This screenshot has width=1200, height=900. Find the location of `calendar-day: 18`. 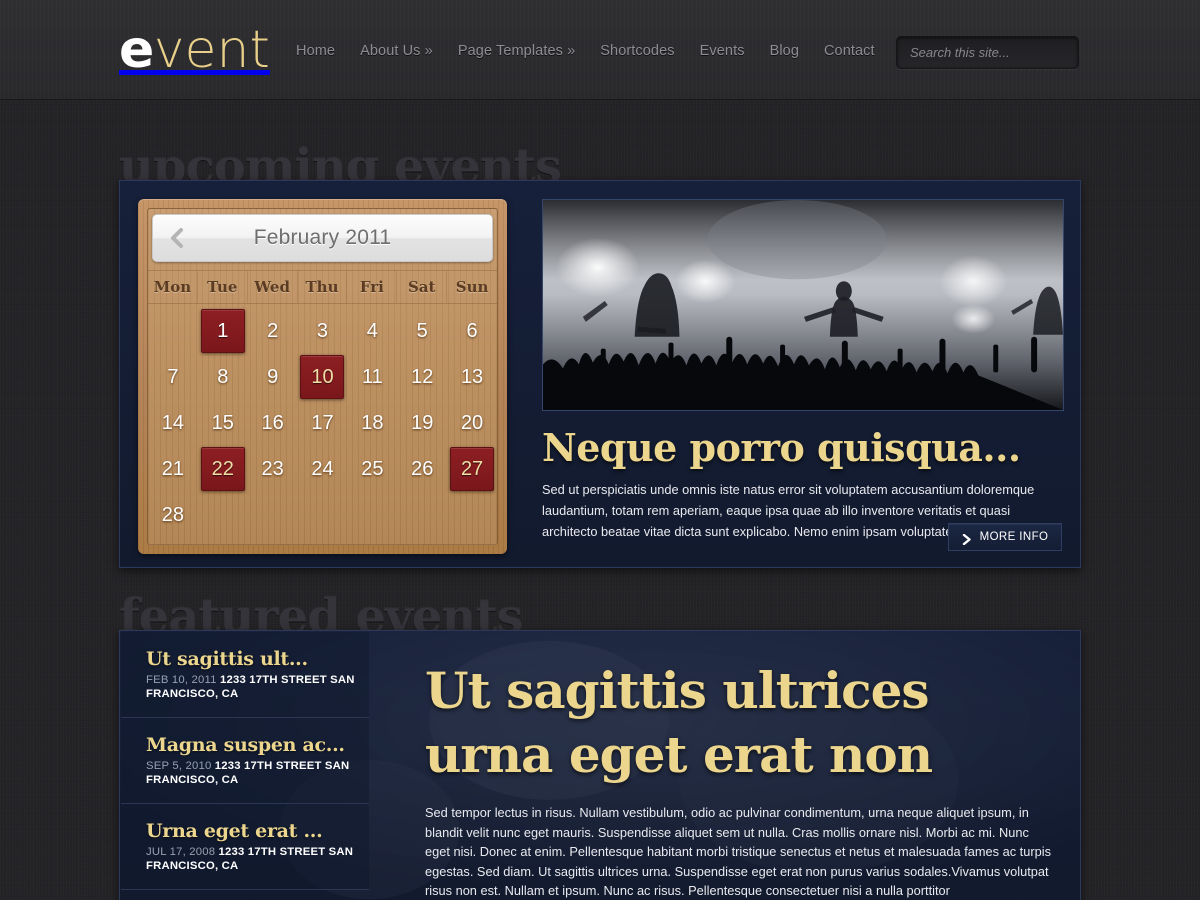

calendar-day: 18 is located at coordinates (372, 423).